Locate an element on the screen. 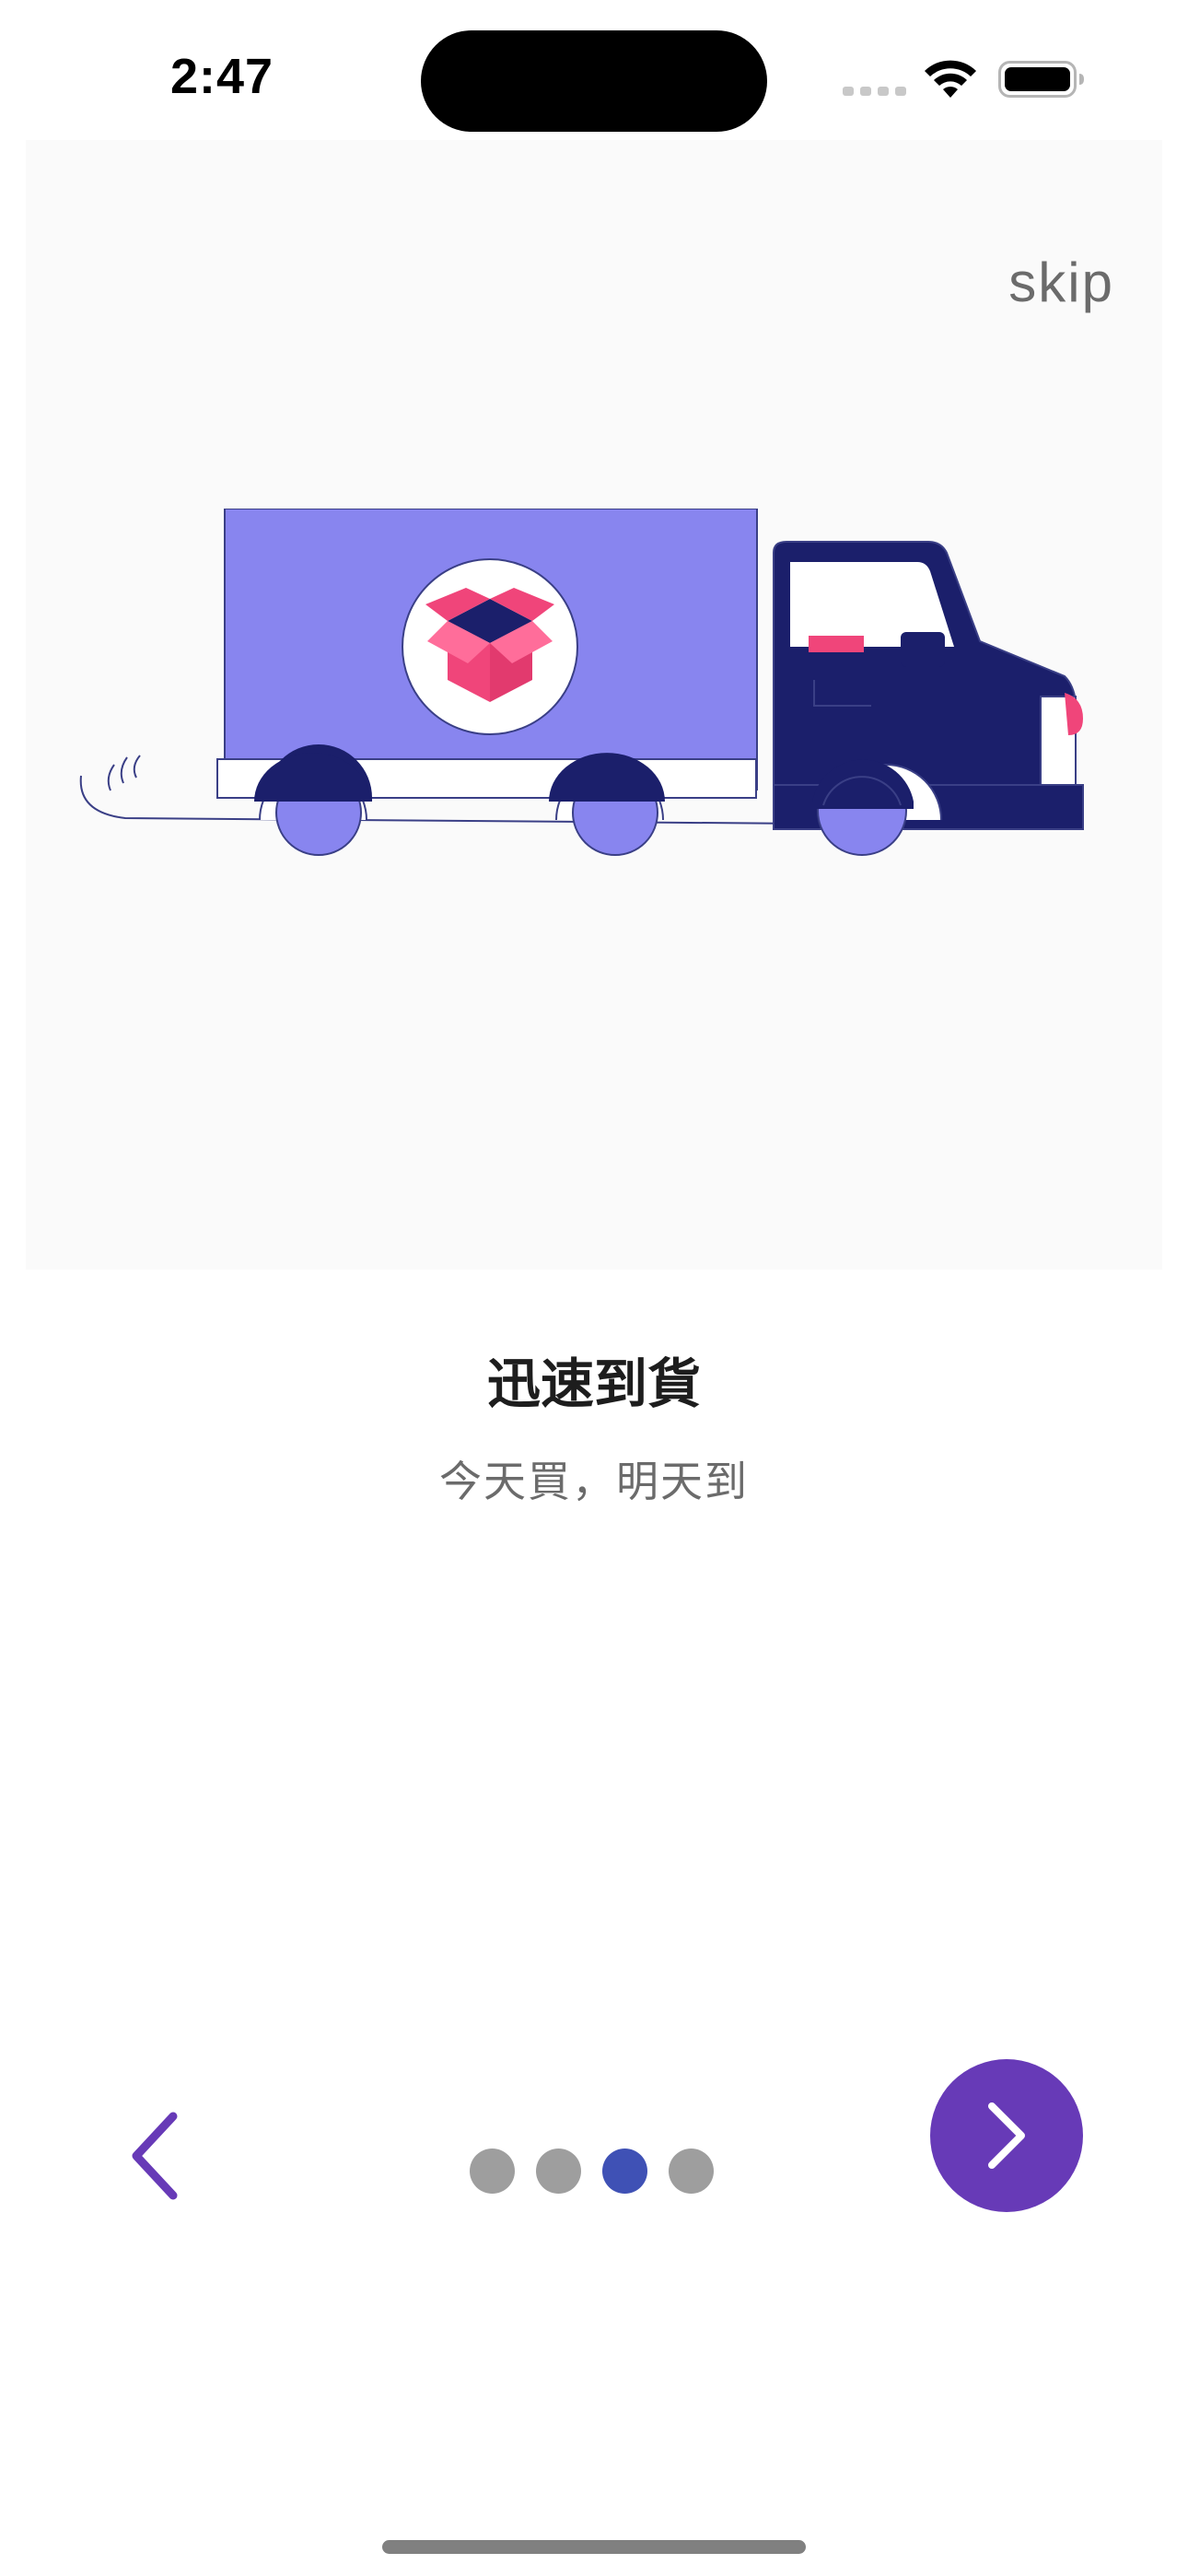  page-dot-active is located at coordinates (624, 2171).